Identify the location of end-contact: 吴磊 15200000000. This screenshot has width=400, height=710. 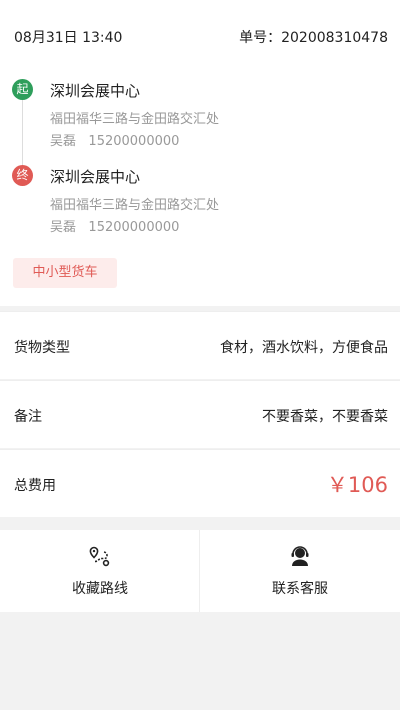
(114, 225).